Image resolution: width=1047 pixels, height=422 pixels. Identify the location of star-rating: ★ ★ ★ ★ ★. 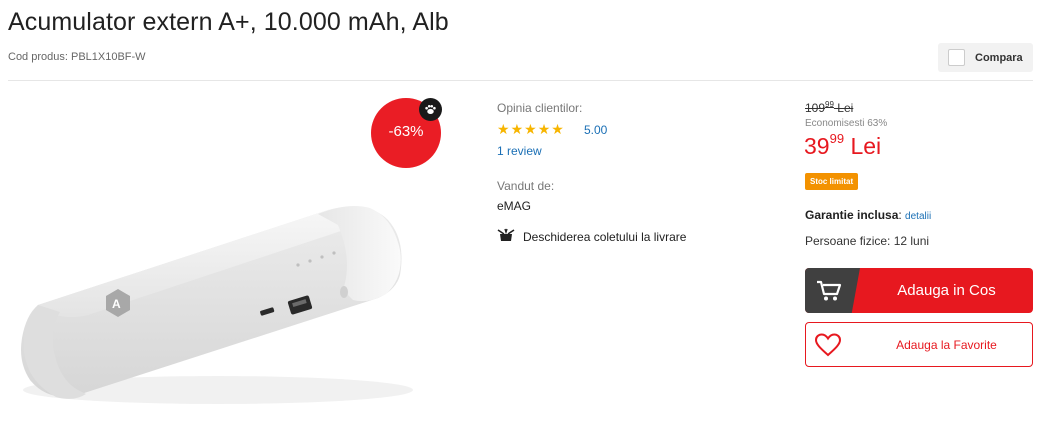
(530, 129).